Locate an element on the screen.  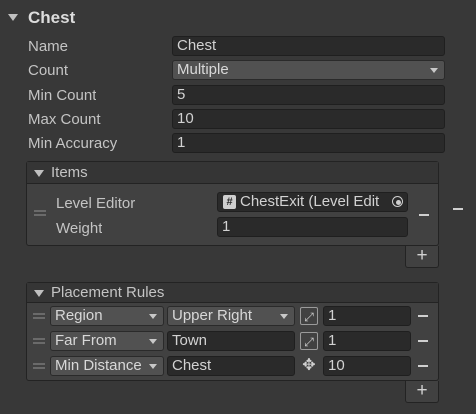
add-rule-button: + is located at coordinates (422, 392).